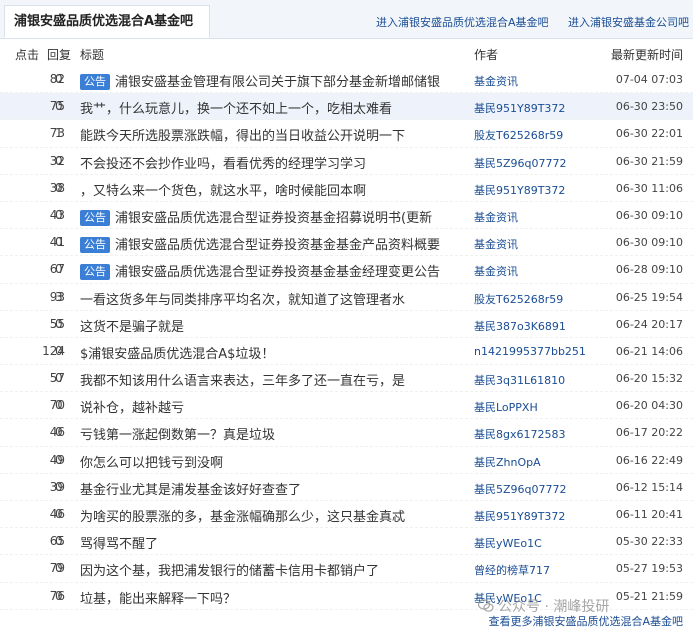 This screenshot has height=636, width=693. I want to click on post-title-link: 亏钱第一涨起倒数第一？真是垃圾, so click(272, 433).